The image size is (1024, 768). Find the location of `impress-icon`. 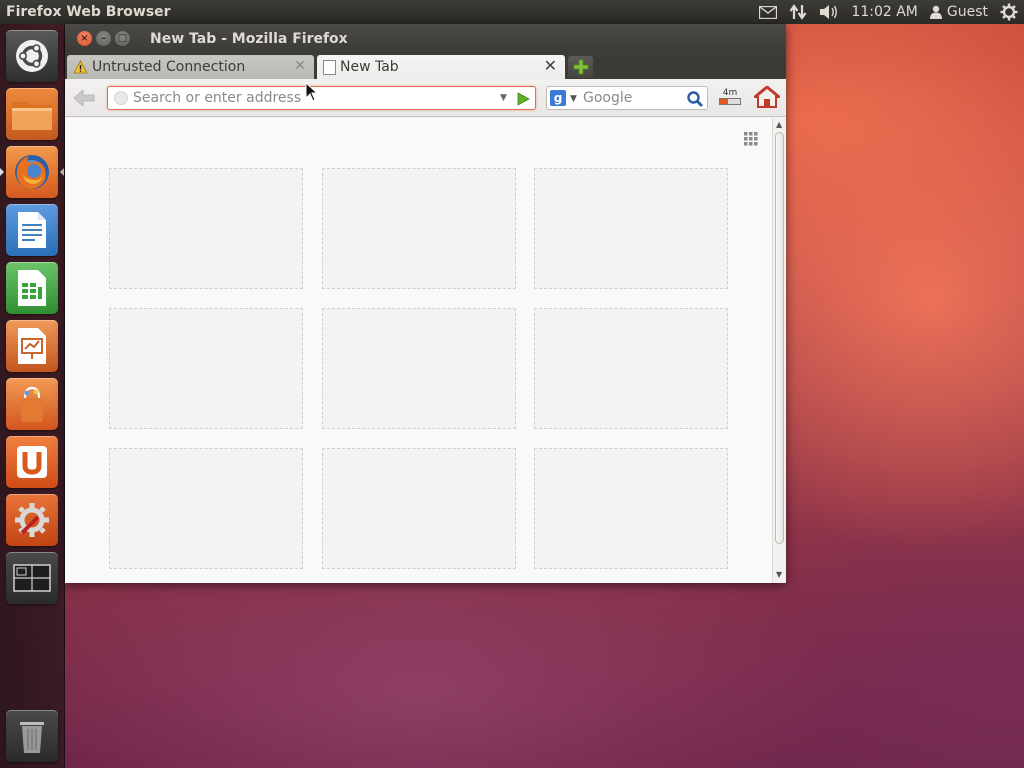

impress-icon is located at coordinates (32, 346).